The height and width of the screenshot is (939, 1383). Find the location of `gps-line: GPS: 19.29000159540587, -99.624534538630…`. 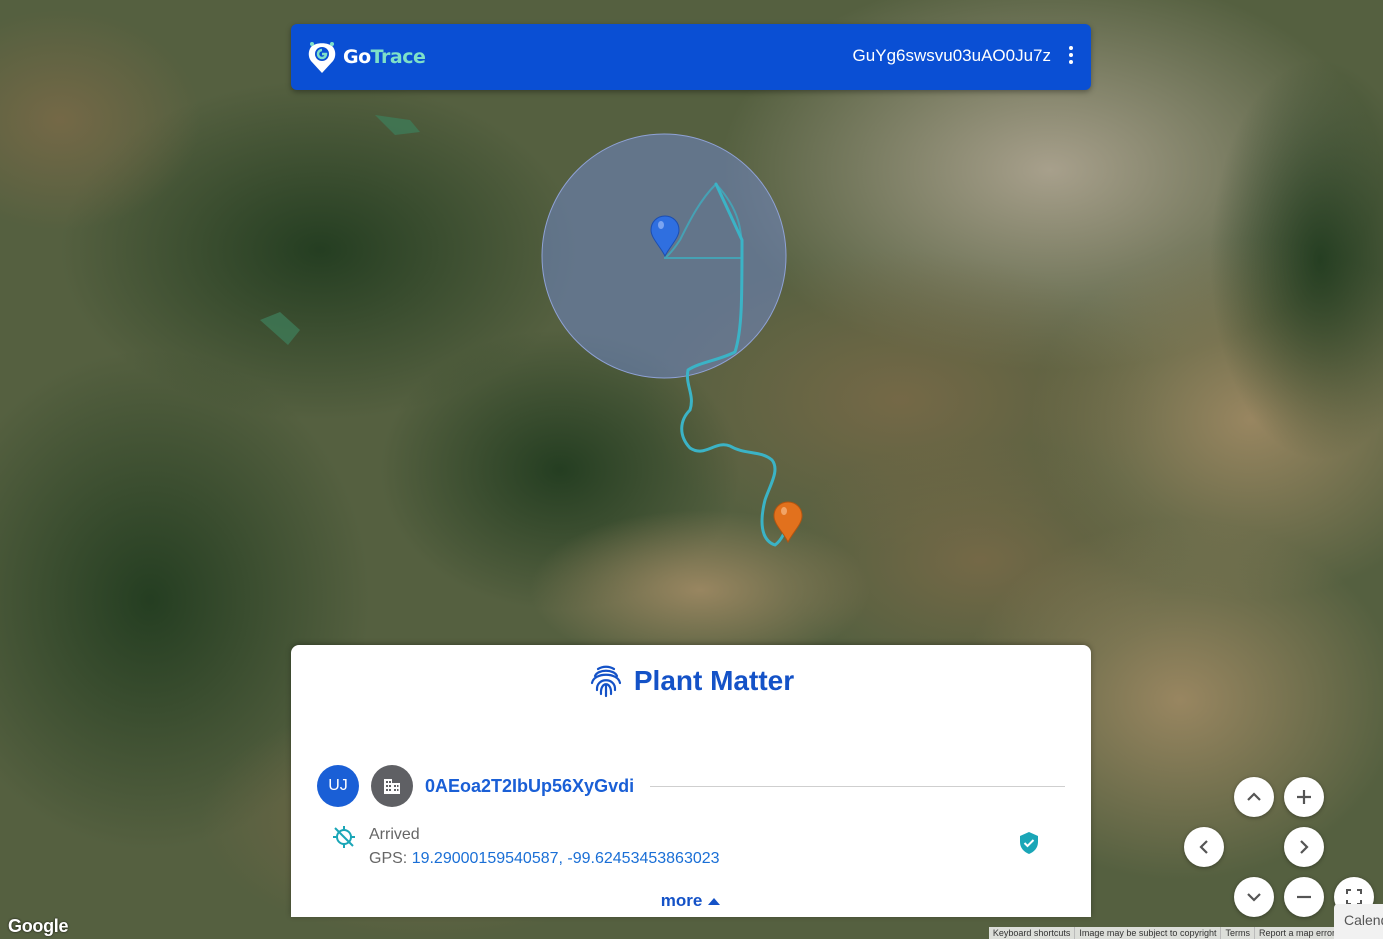

gps-line: GPS: 19.29000159540587, -99.624534538630… is located at coordinates (544, 859).